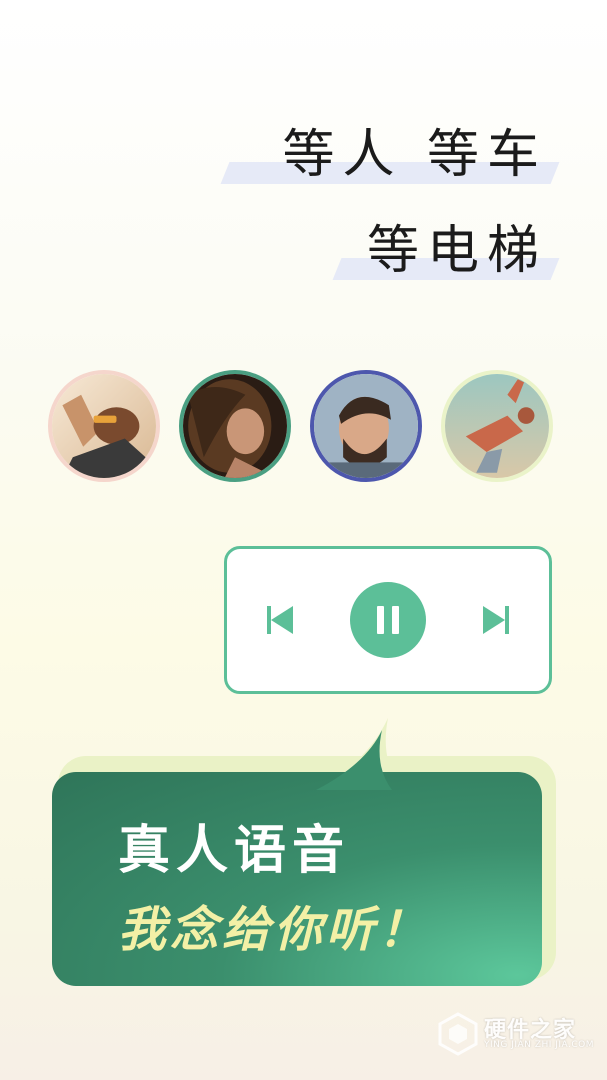 The width and height of the screenshot is (607, 1080). What do you see at coordinates (234, 851) in the screenshot?
I see `bubble-title: 真人语音` at bounding box center [234, 851].